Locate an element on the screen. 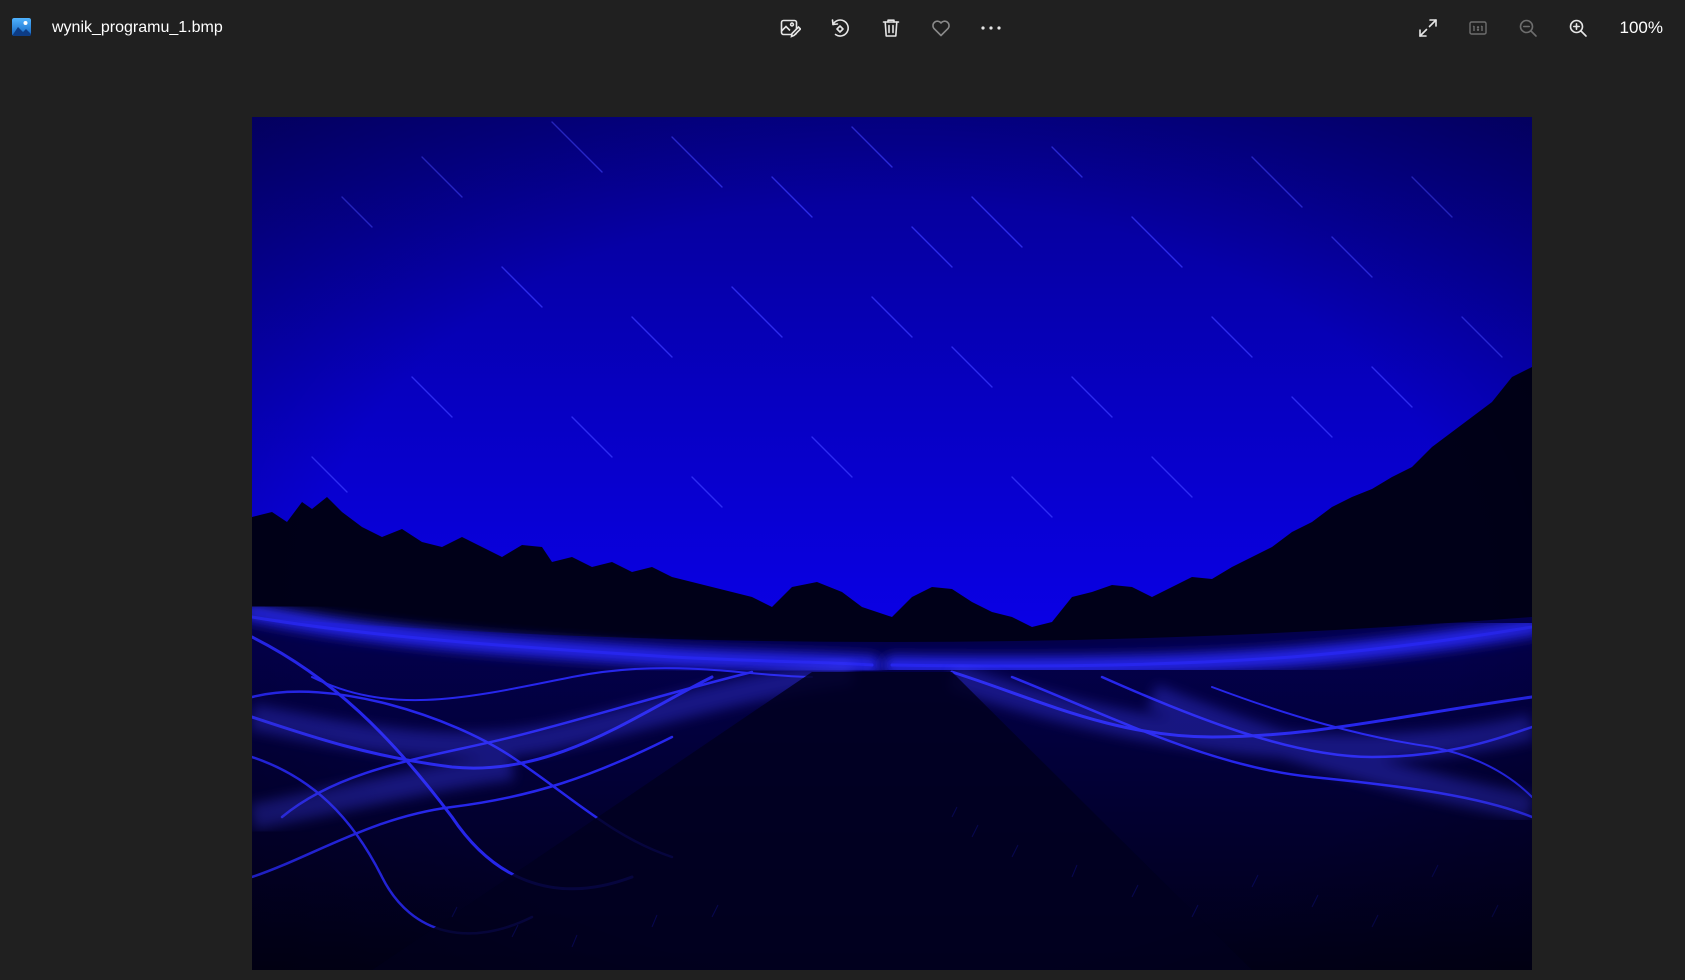 The image size is (1685, 980). actual-size-icon is located at coordinates (1478, 28).